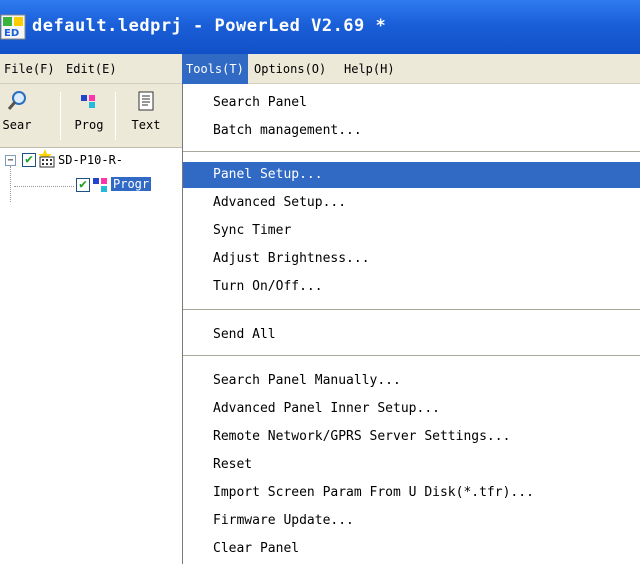  Describe the element at coordinates (369, 69) in the screenshot. I see `menu-help: Help(H)` at that location.